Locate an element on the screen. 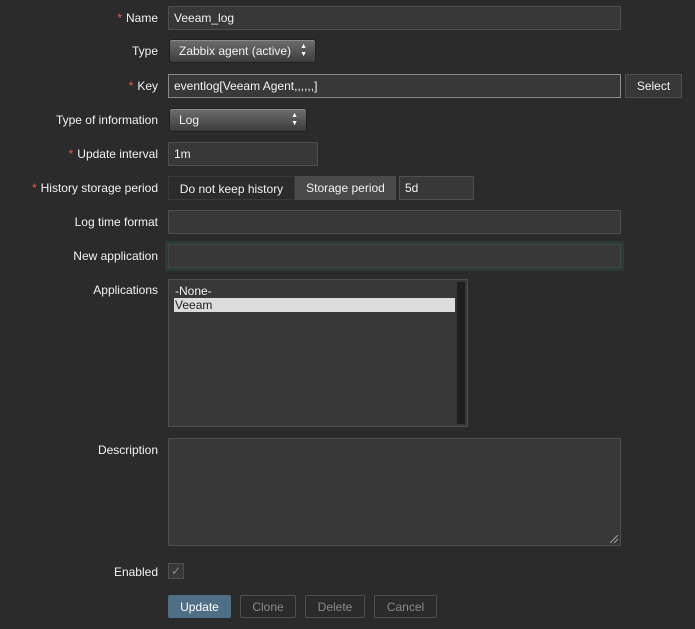 The height and width of the screenshot is (629, 695). storage-period-input is located at coordinates (436, 188).